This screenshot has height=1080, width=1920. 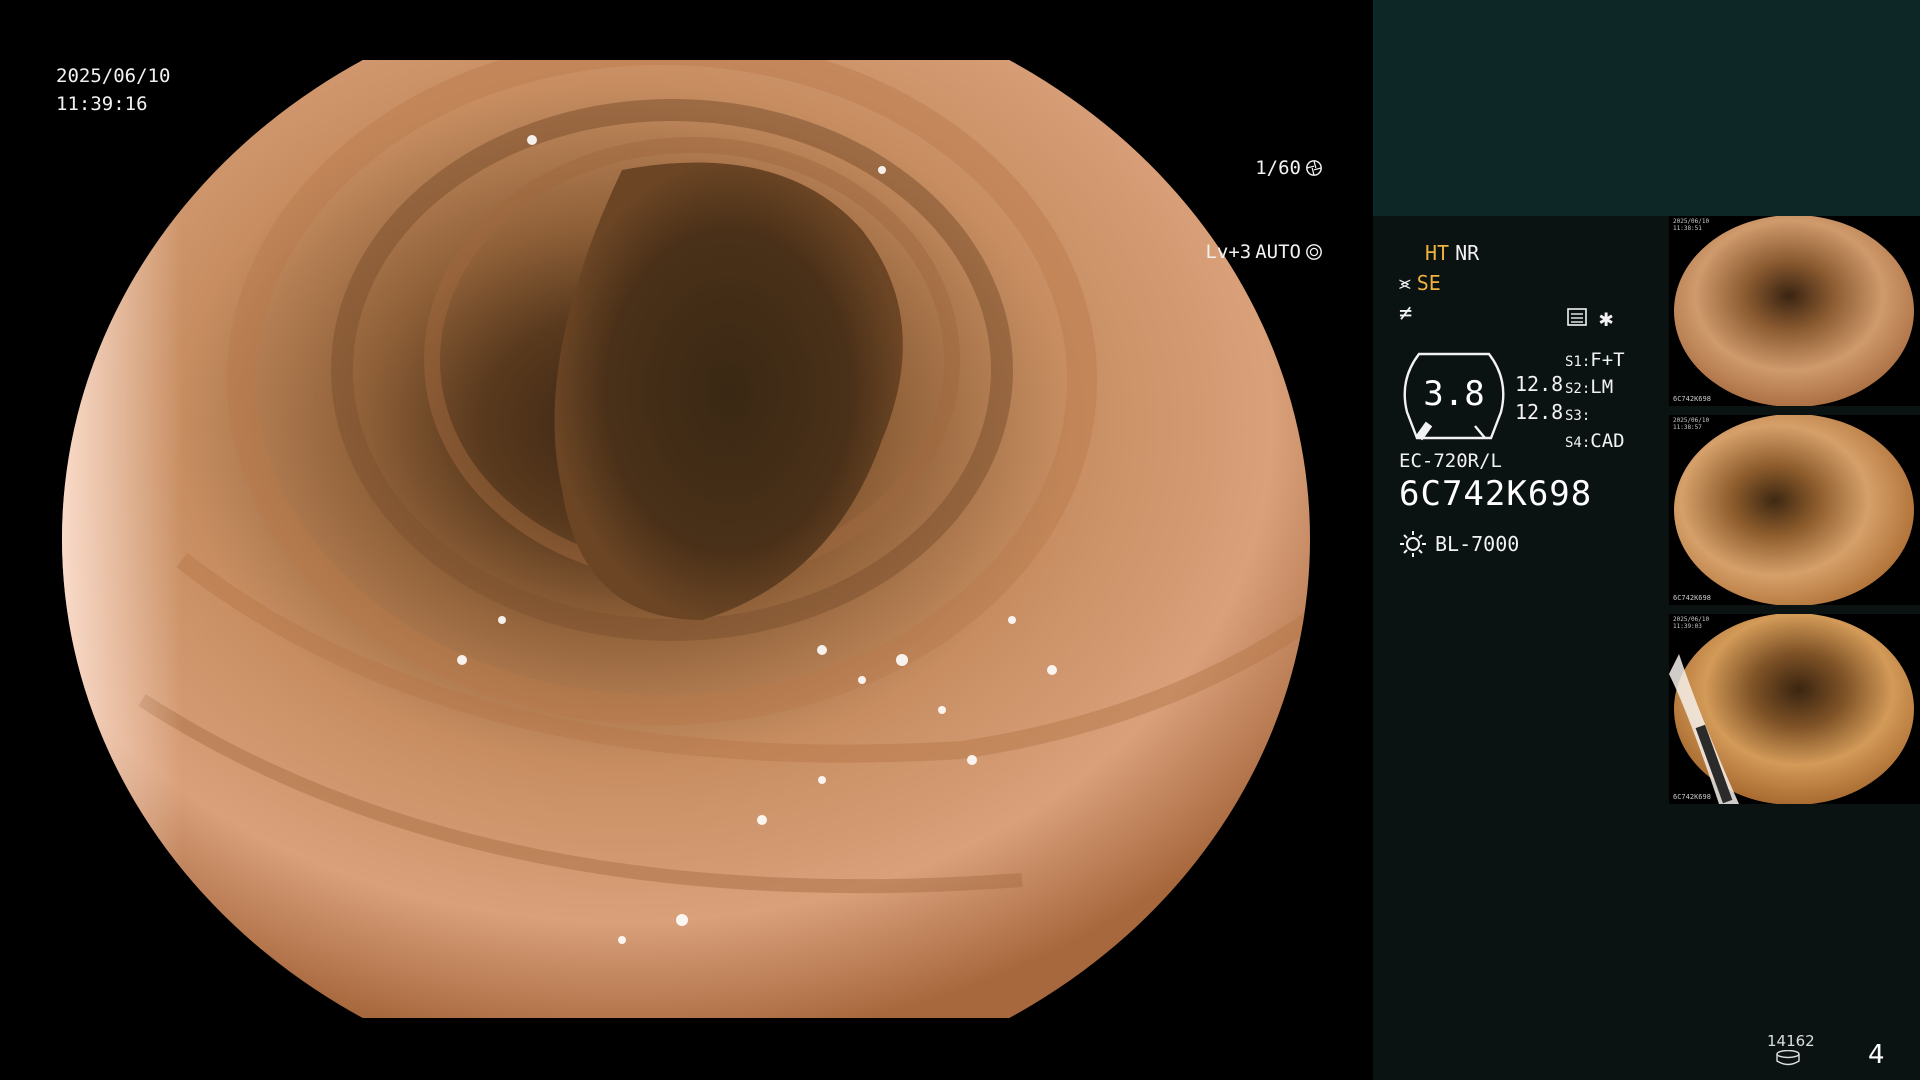 I want to click on shutter-speed: 1/60, so click(x=1278, y=168).